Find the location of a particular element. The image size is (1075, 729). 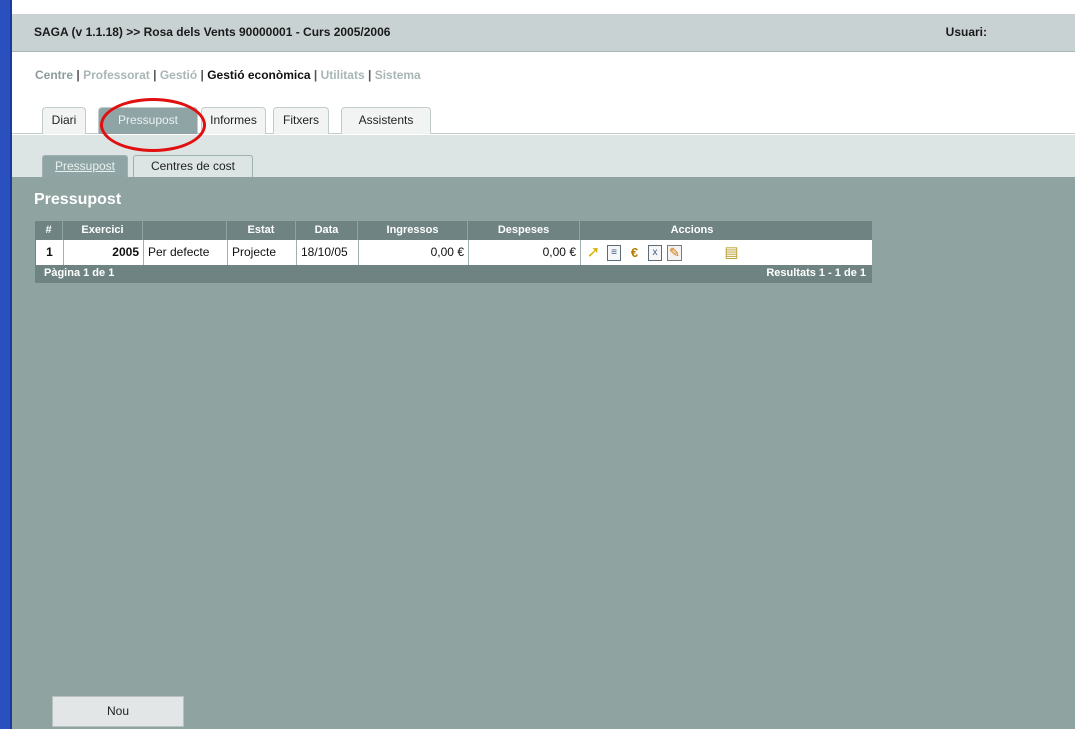

document-icon: ≡ is located at coordinates (614, 252).